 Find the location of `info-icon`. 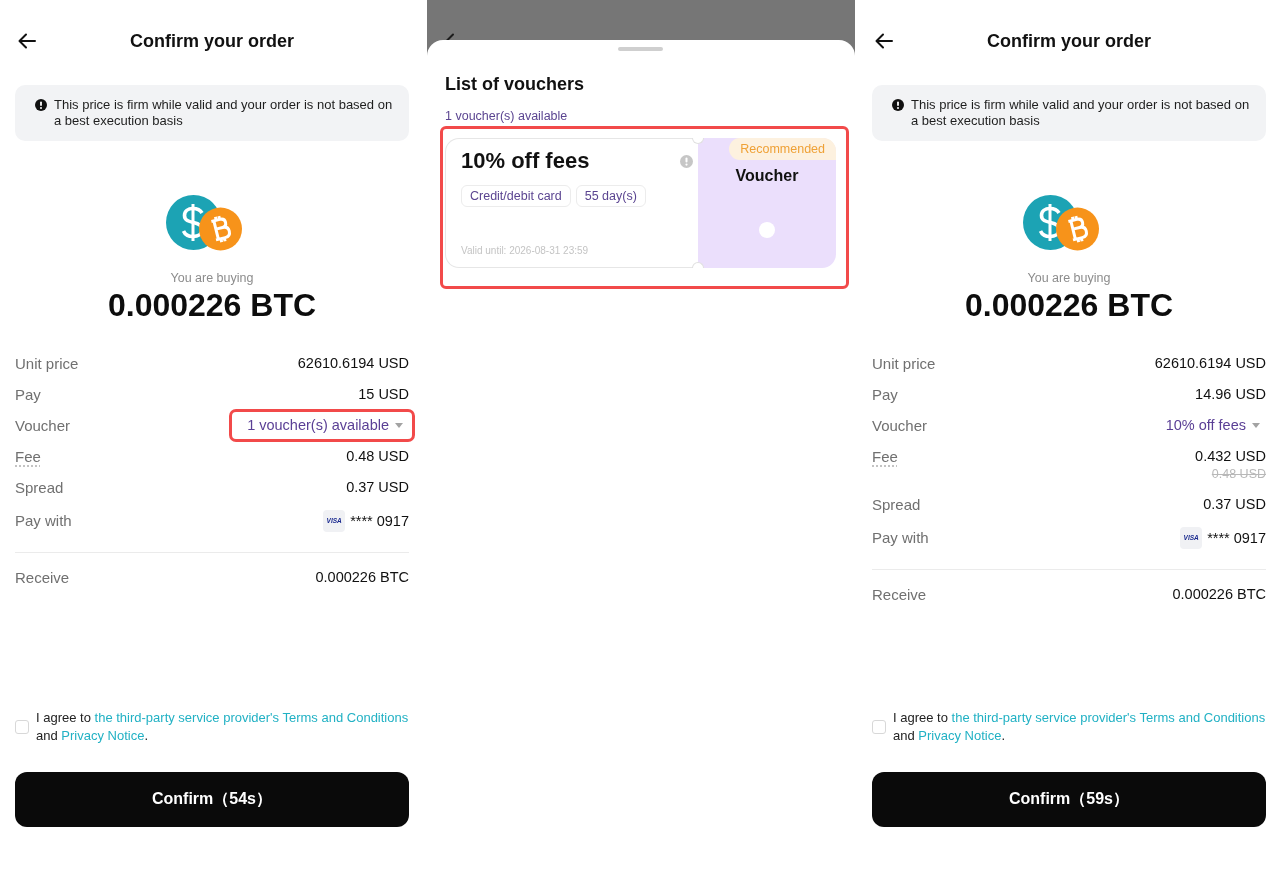

info-icon is located at coordinates (686, 161).